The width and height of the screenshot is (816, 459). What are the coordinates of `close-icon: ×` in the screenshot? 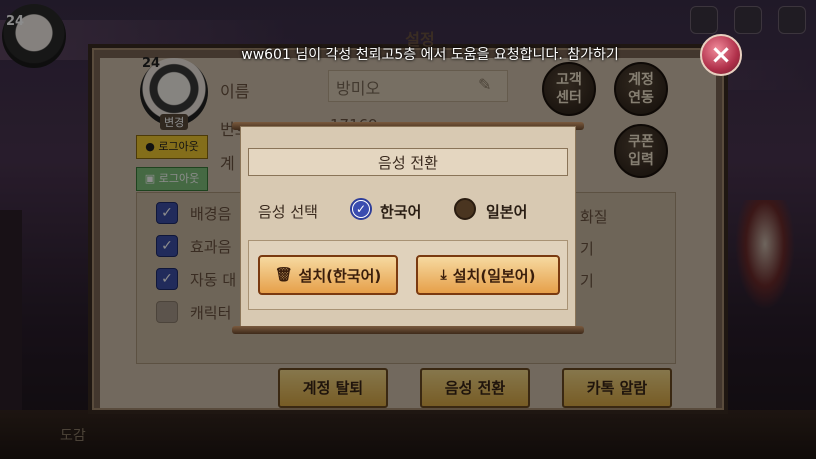 It's located at (721, 55).